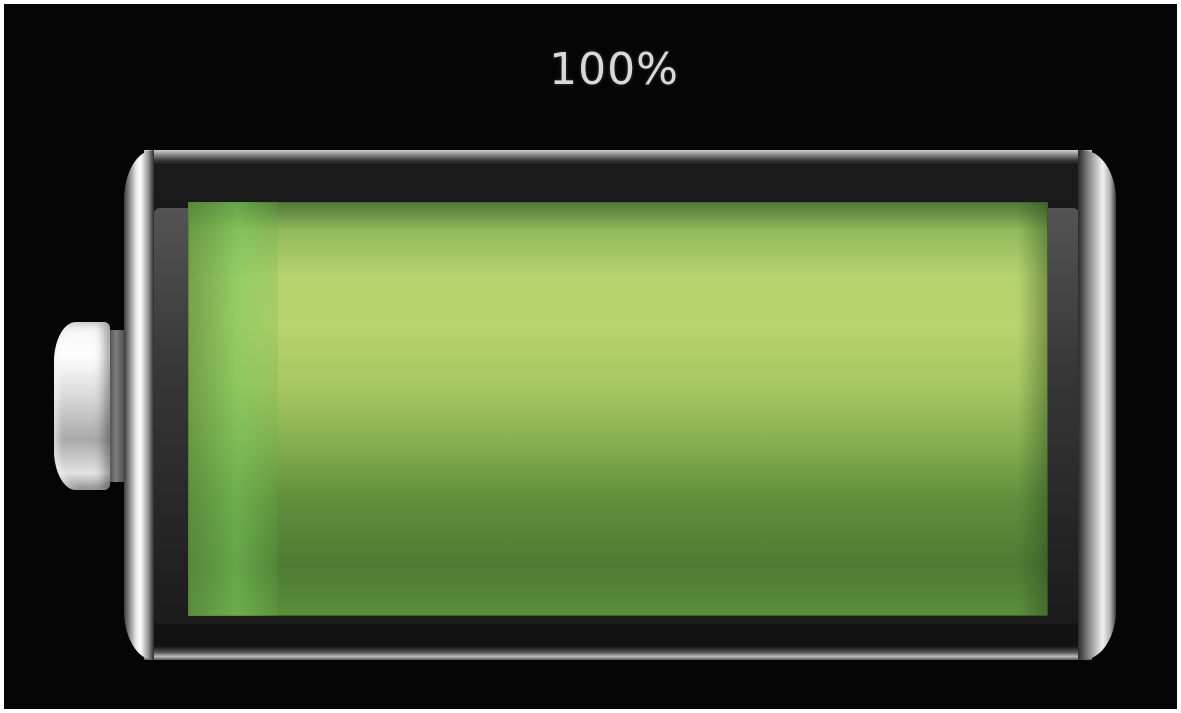  I want to click on battery-rim-left, so click(139, 405).